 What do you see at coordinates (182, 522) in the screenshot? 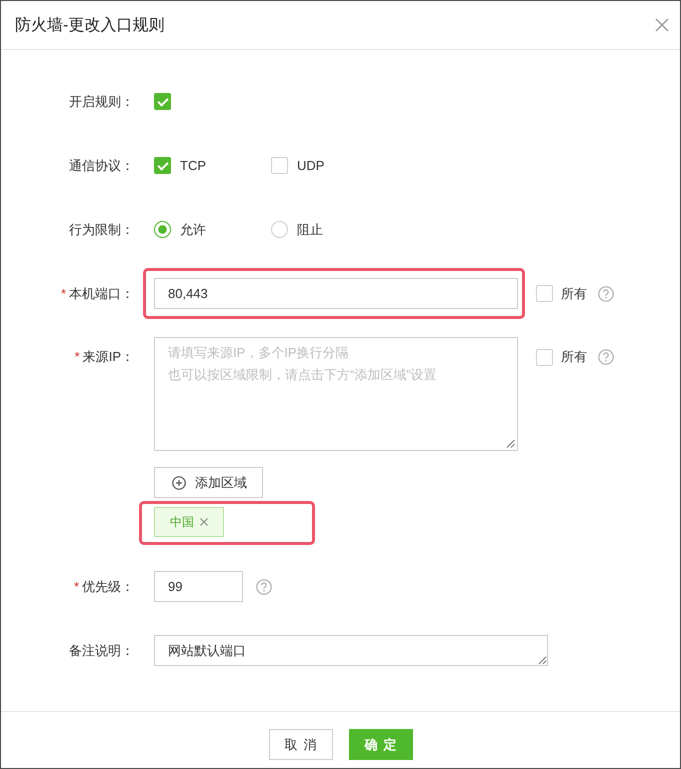
I see `tag-label: 中国` at bounding box center [182, 522].